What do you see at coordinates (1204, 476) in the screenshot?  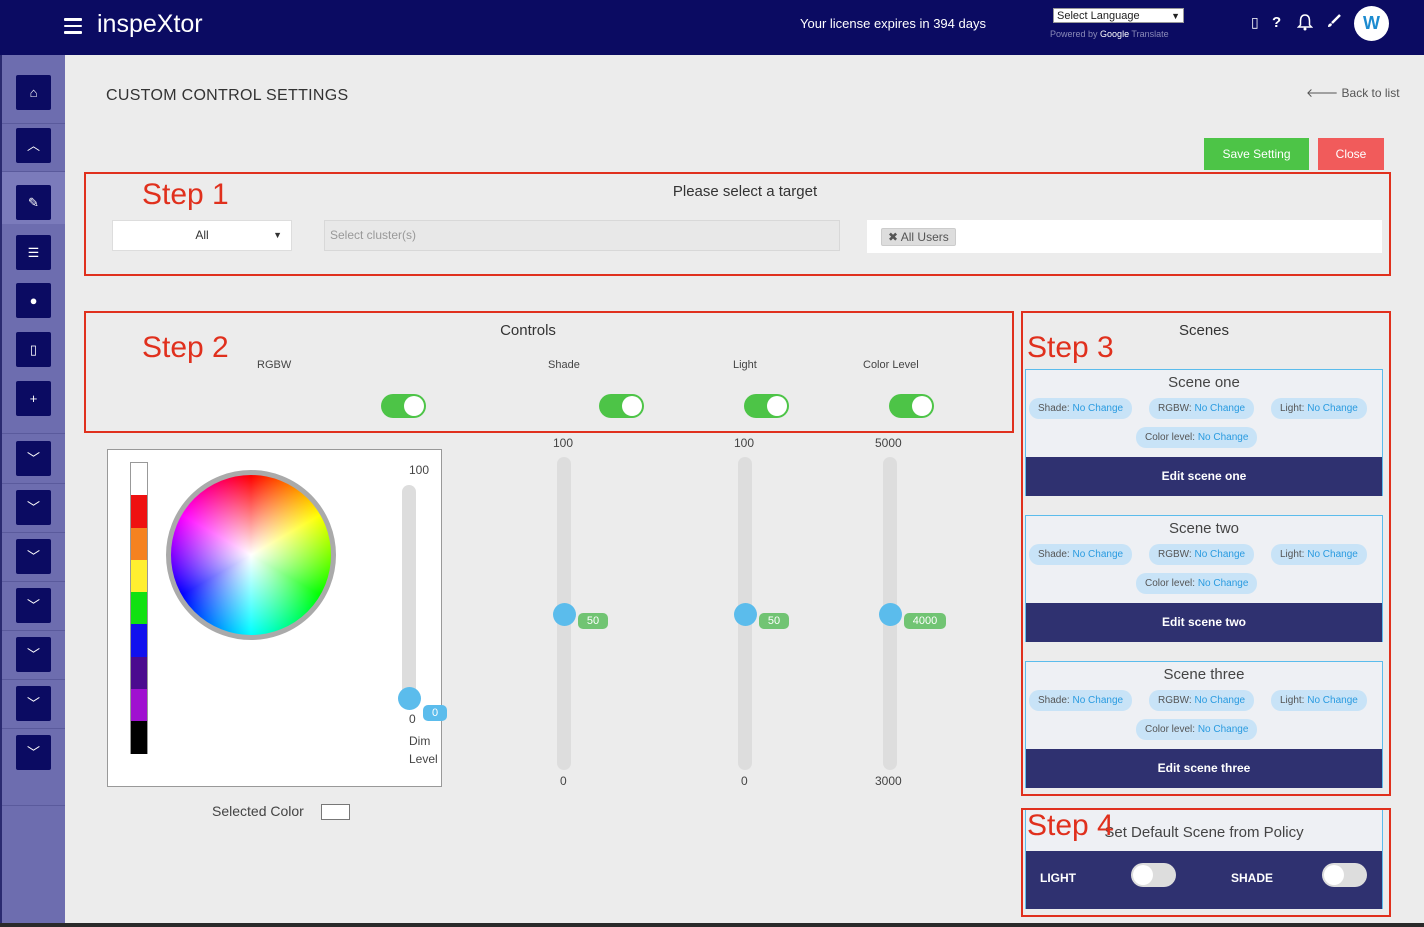 I see `edit-scene-one-button: Edit scene one` at bounding box center [1204, 476].